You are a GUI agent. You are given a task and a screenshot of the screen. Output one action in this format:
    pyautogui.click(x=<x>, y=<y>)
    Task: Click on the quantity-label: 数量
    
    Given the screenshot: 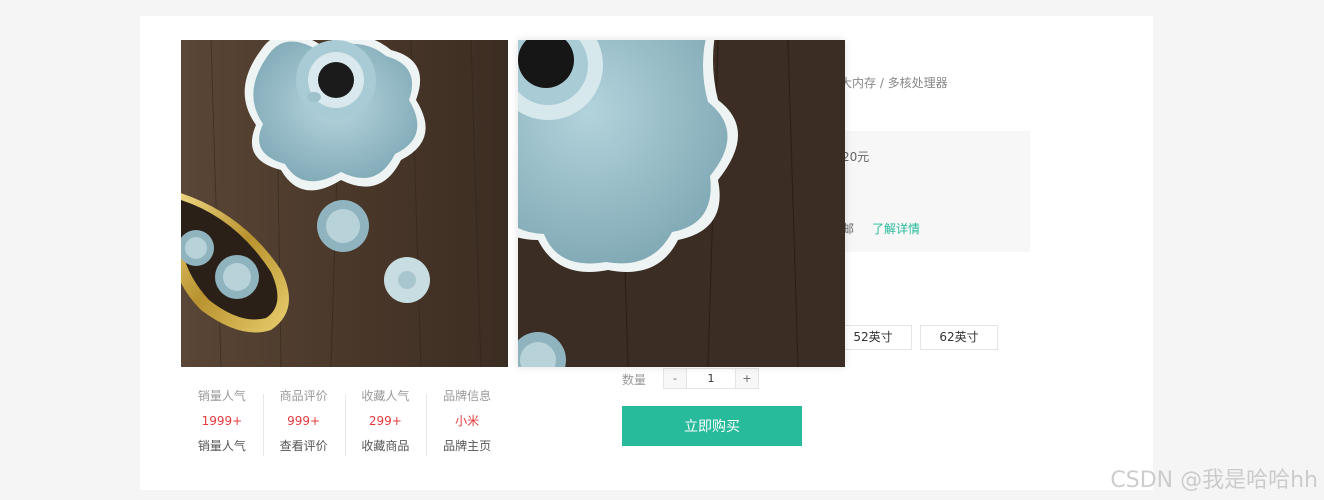 What is the action you would take?
    pyautogui.click(x=634, y=380)
    